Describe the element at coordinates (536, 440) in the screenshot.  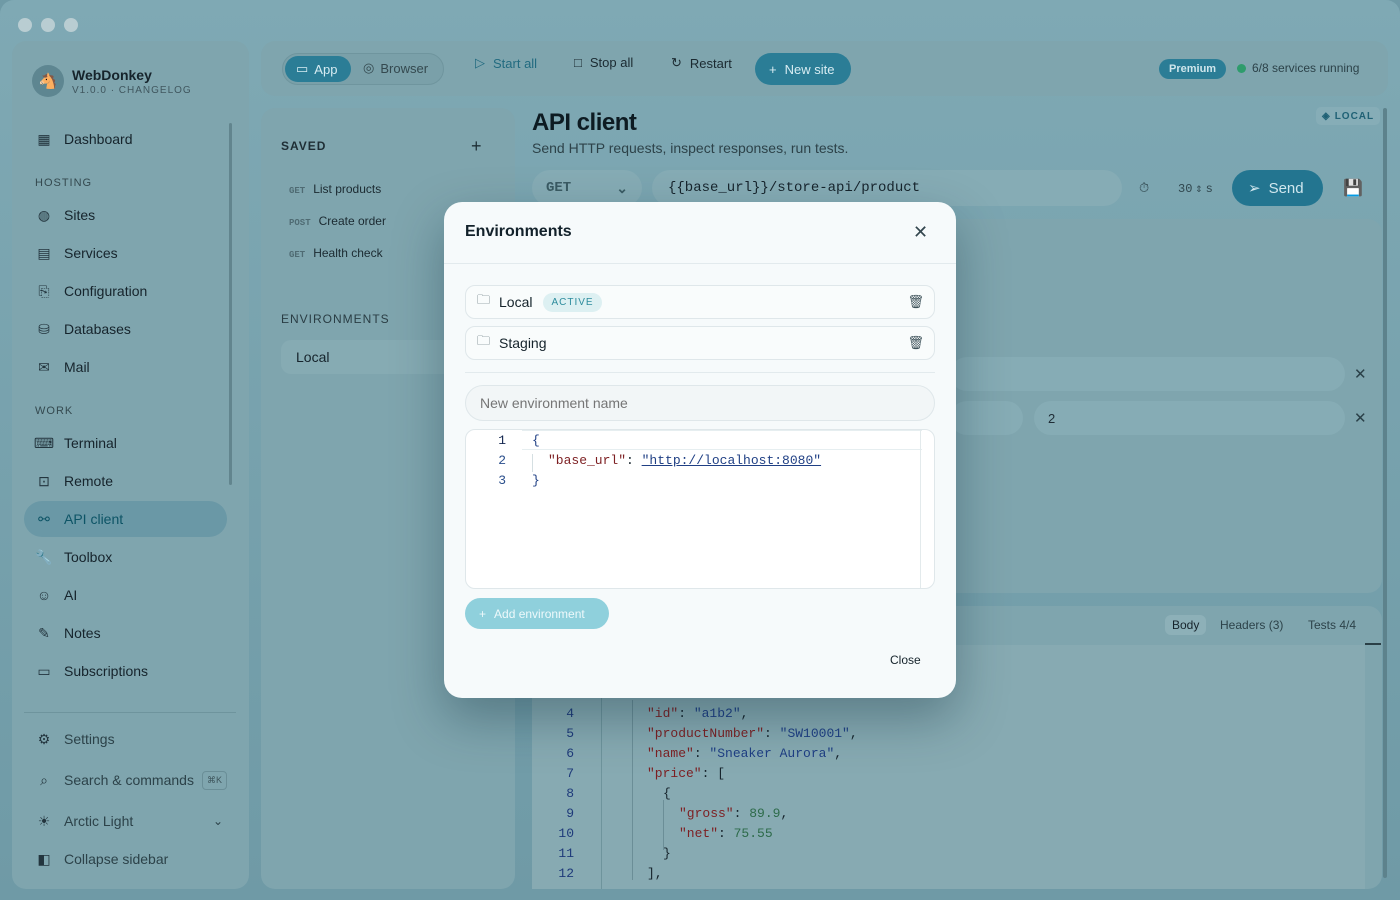
I see `code-line: {` at that location.